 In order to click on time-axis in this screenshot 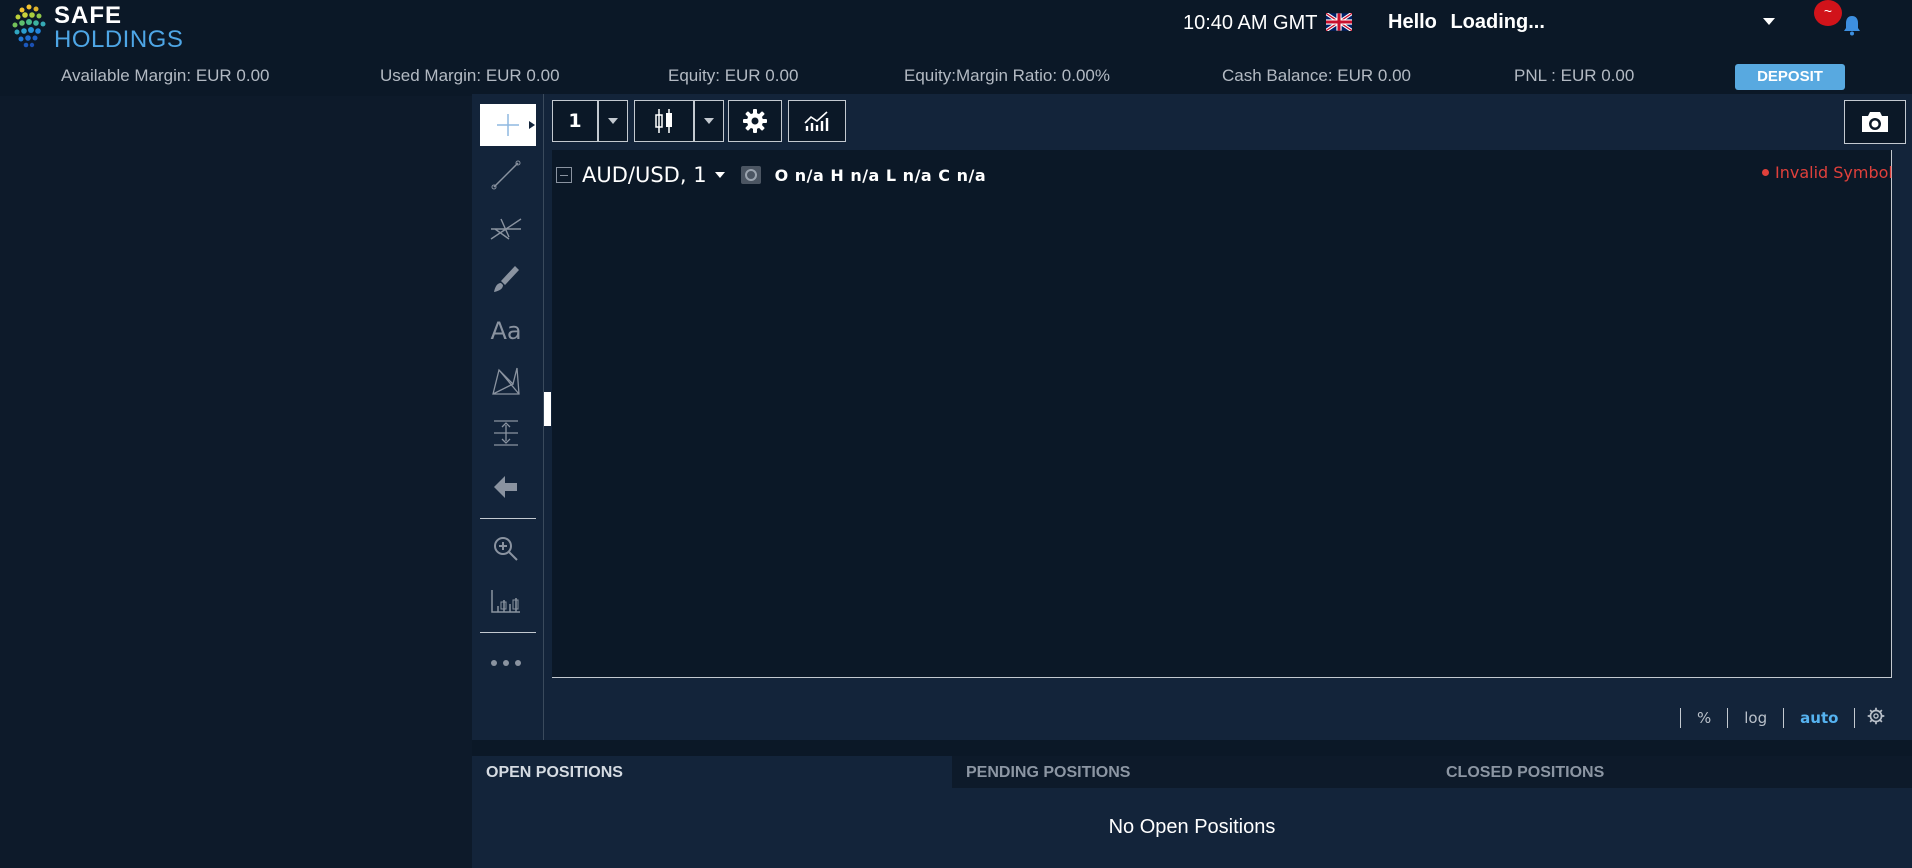, I will do `click(1232, 692)`.